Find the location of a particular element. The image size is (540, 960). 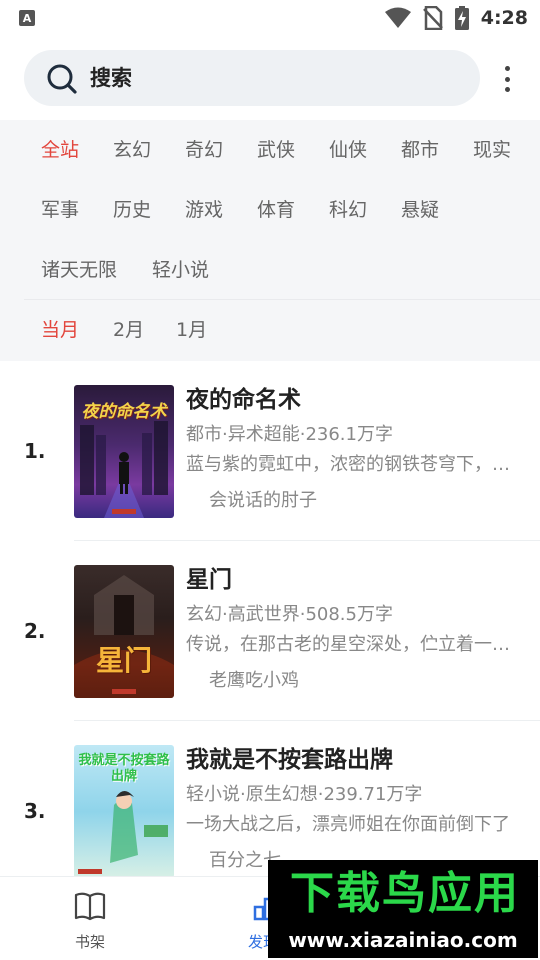

book-open-icon is located at coordinates (90, 906).